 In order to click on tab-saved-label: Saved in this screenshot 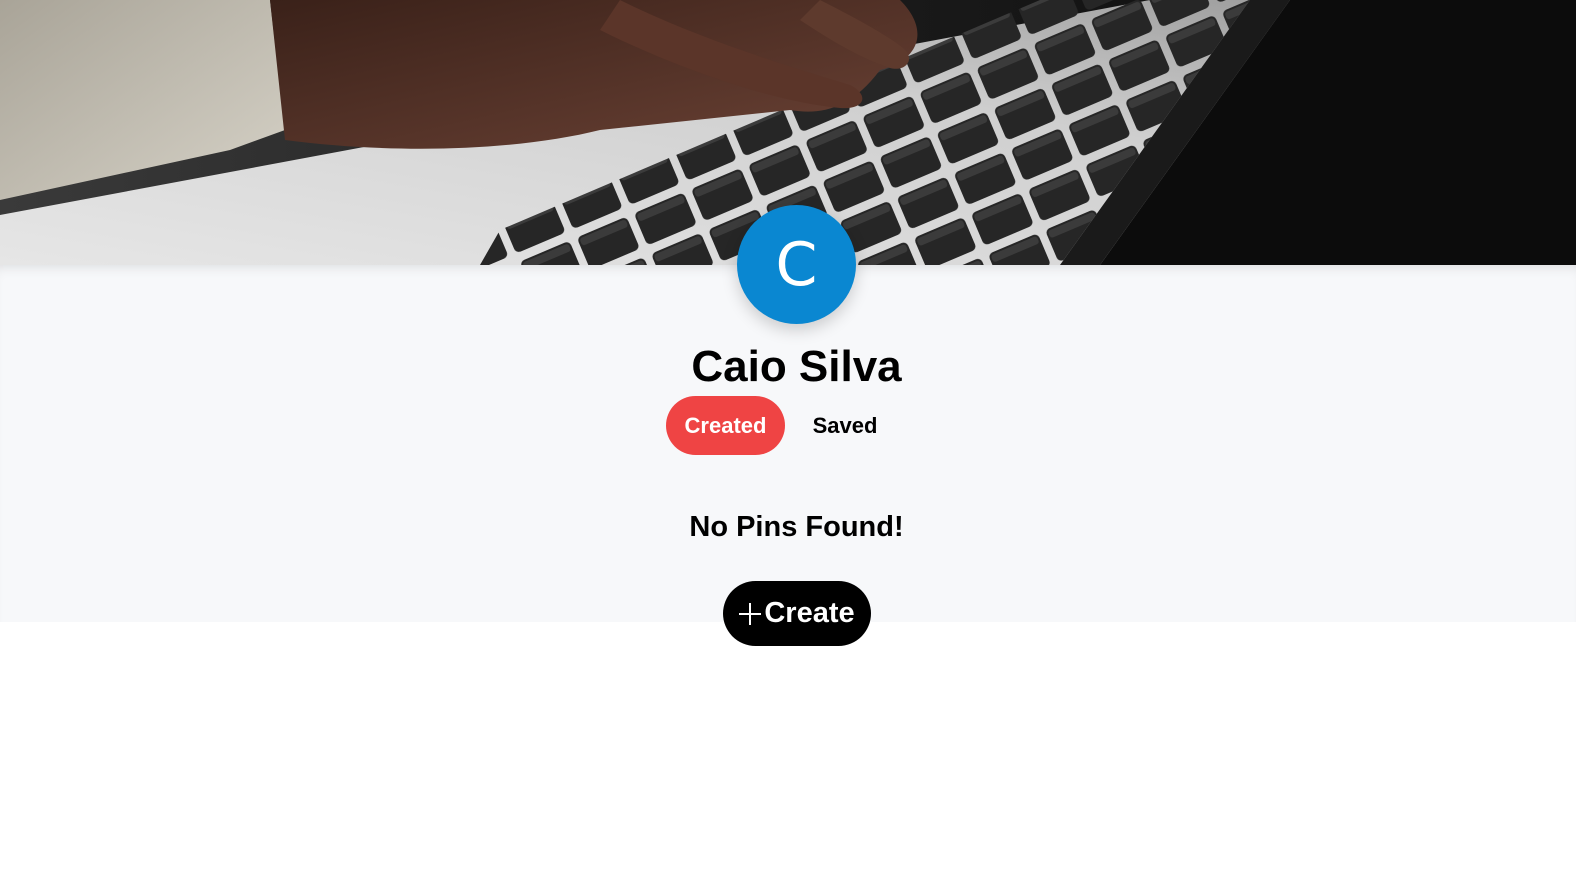, I will do `click(845, 425)`.